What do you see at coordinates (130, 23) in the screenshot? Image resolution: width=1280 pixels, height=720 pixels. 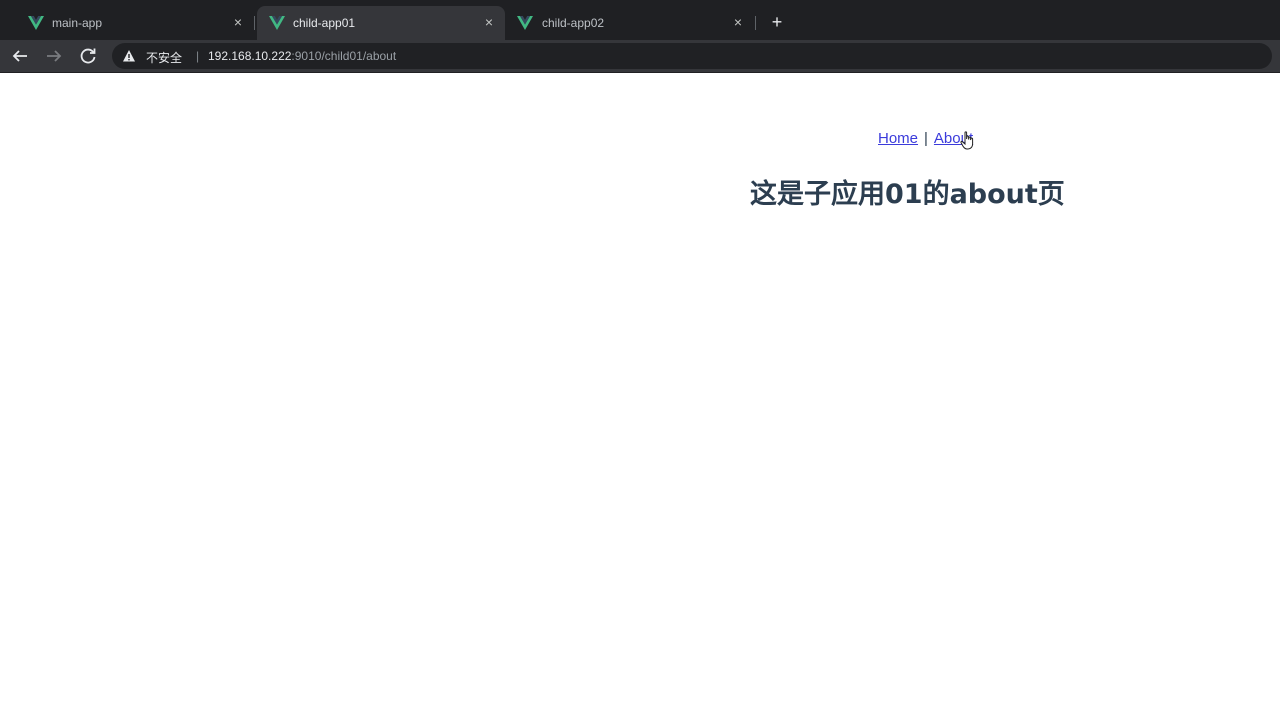 I see `tab-main-app: main-app ×` at bounding box center [130, 23].